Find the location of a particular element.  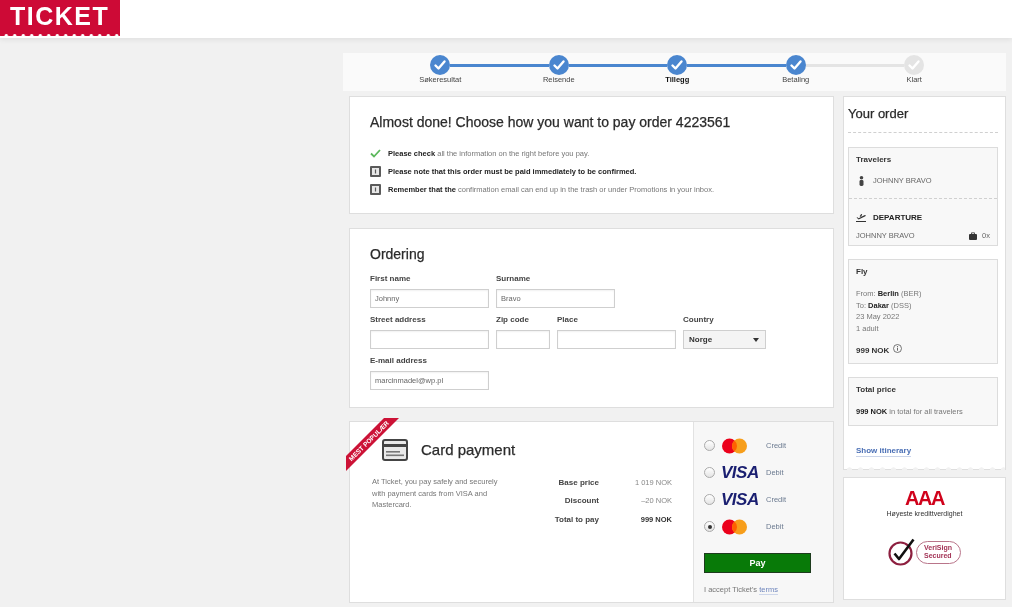

page-heading: Almost done! Choose how you want to pay order 4223561 is located at coordinates (551, 122).